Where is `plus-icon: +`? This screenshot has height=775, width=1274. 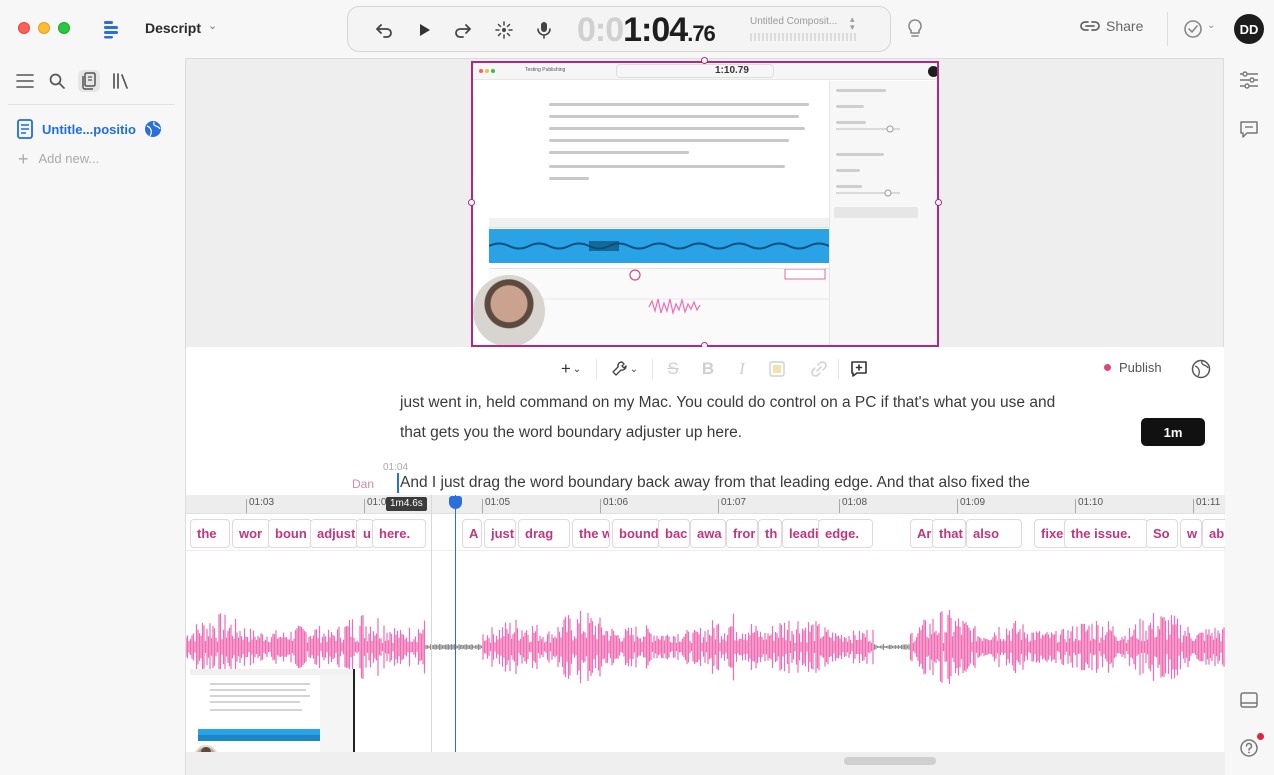 plus-icon: + is located at coordinates (23, 158).